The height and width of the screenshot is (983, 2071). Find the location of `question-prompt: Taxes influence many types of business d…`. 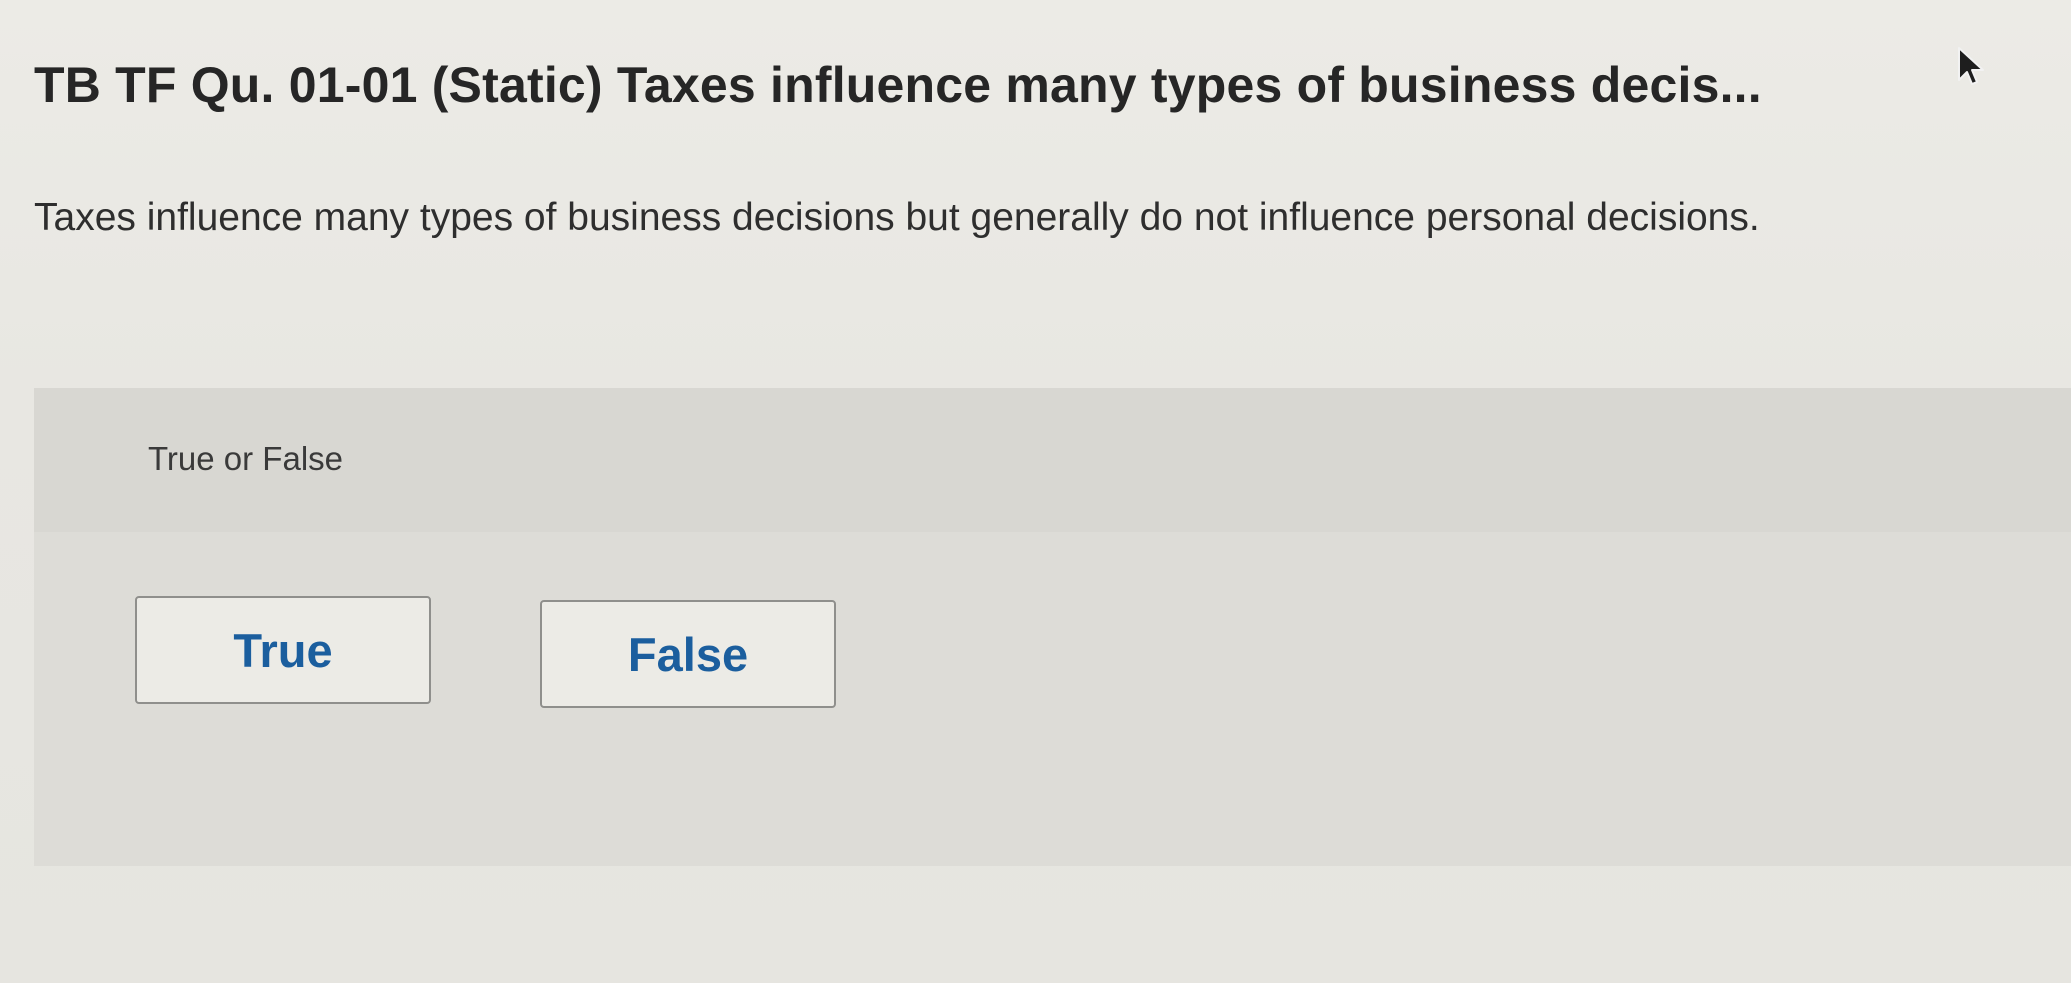

question-prompt: Taxes influence many types of business d… is located at coordinates (897, 217).